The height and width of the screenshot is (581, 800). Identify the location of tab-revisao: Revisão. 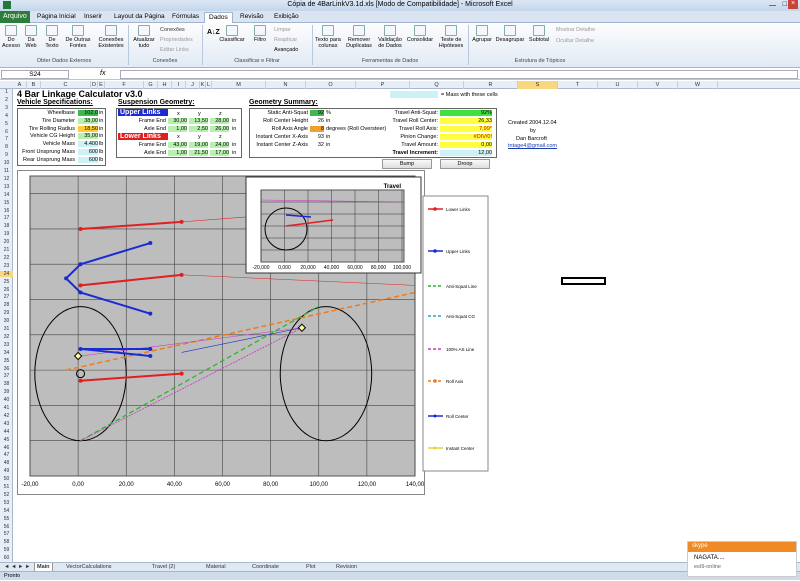
(251, 17).